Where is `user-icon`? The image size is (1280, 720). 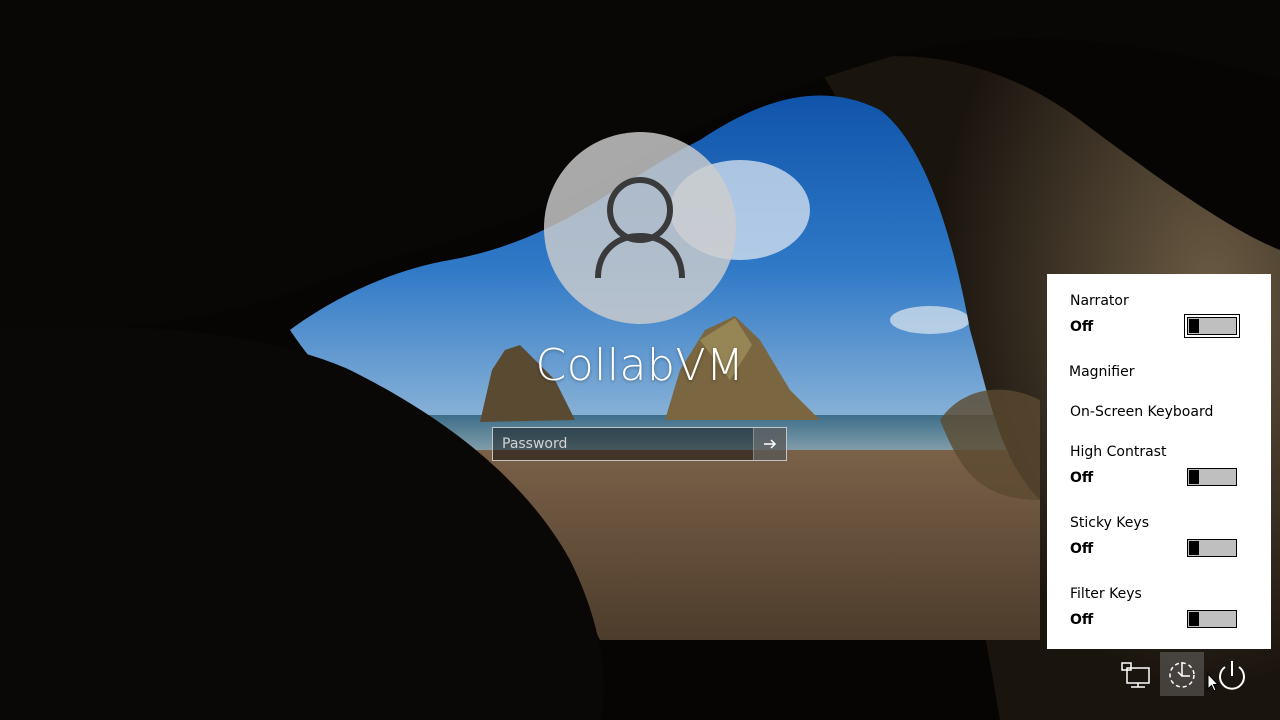
user-icon is located at coordinates (640, 228).